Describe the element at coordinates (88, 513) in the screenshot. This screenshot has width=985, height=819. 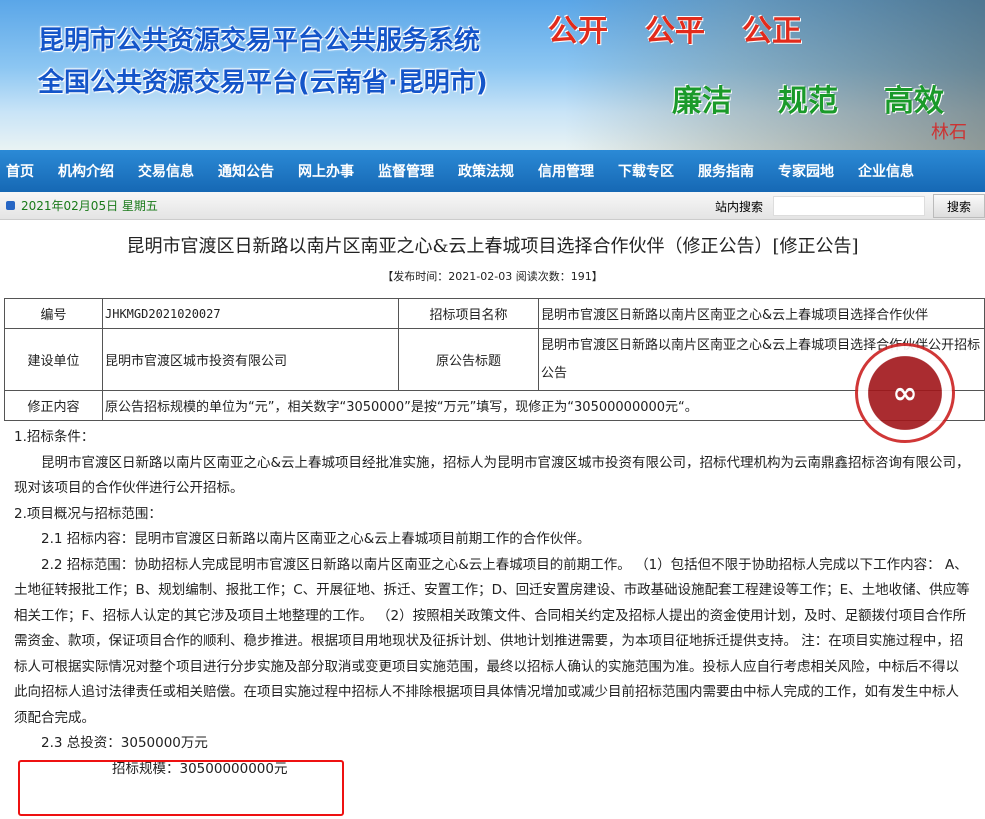
I see `section-heading: 2.项目概况与招标范围：` at that location.